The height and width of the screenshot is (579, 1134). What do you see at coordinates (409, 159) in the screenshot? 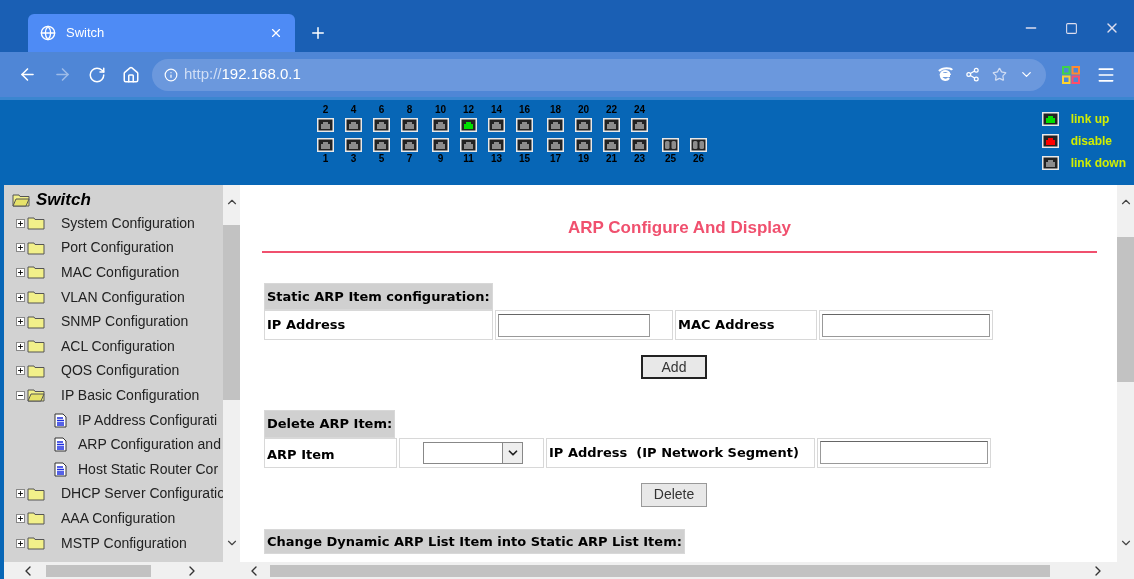
I see `port-number: 7` at bounding box center [409, 159].